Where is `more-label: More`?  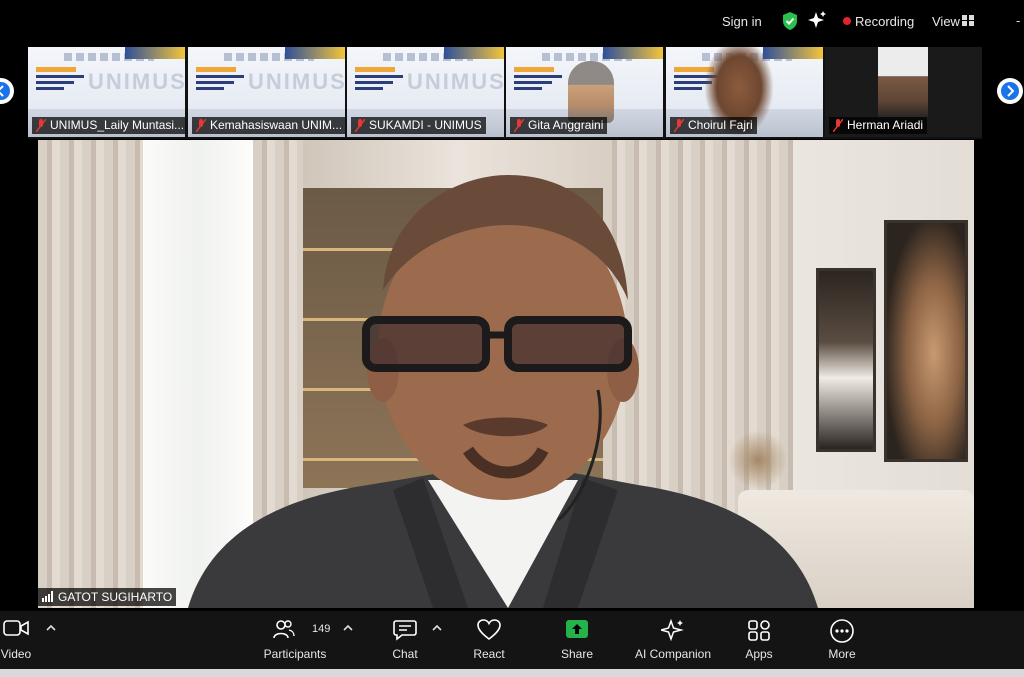 more-label: More is located at coordinates (842, 654).